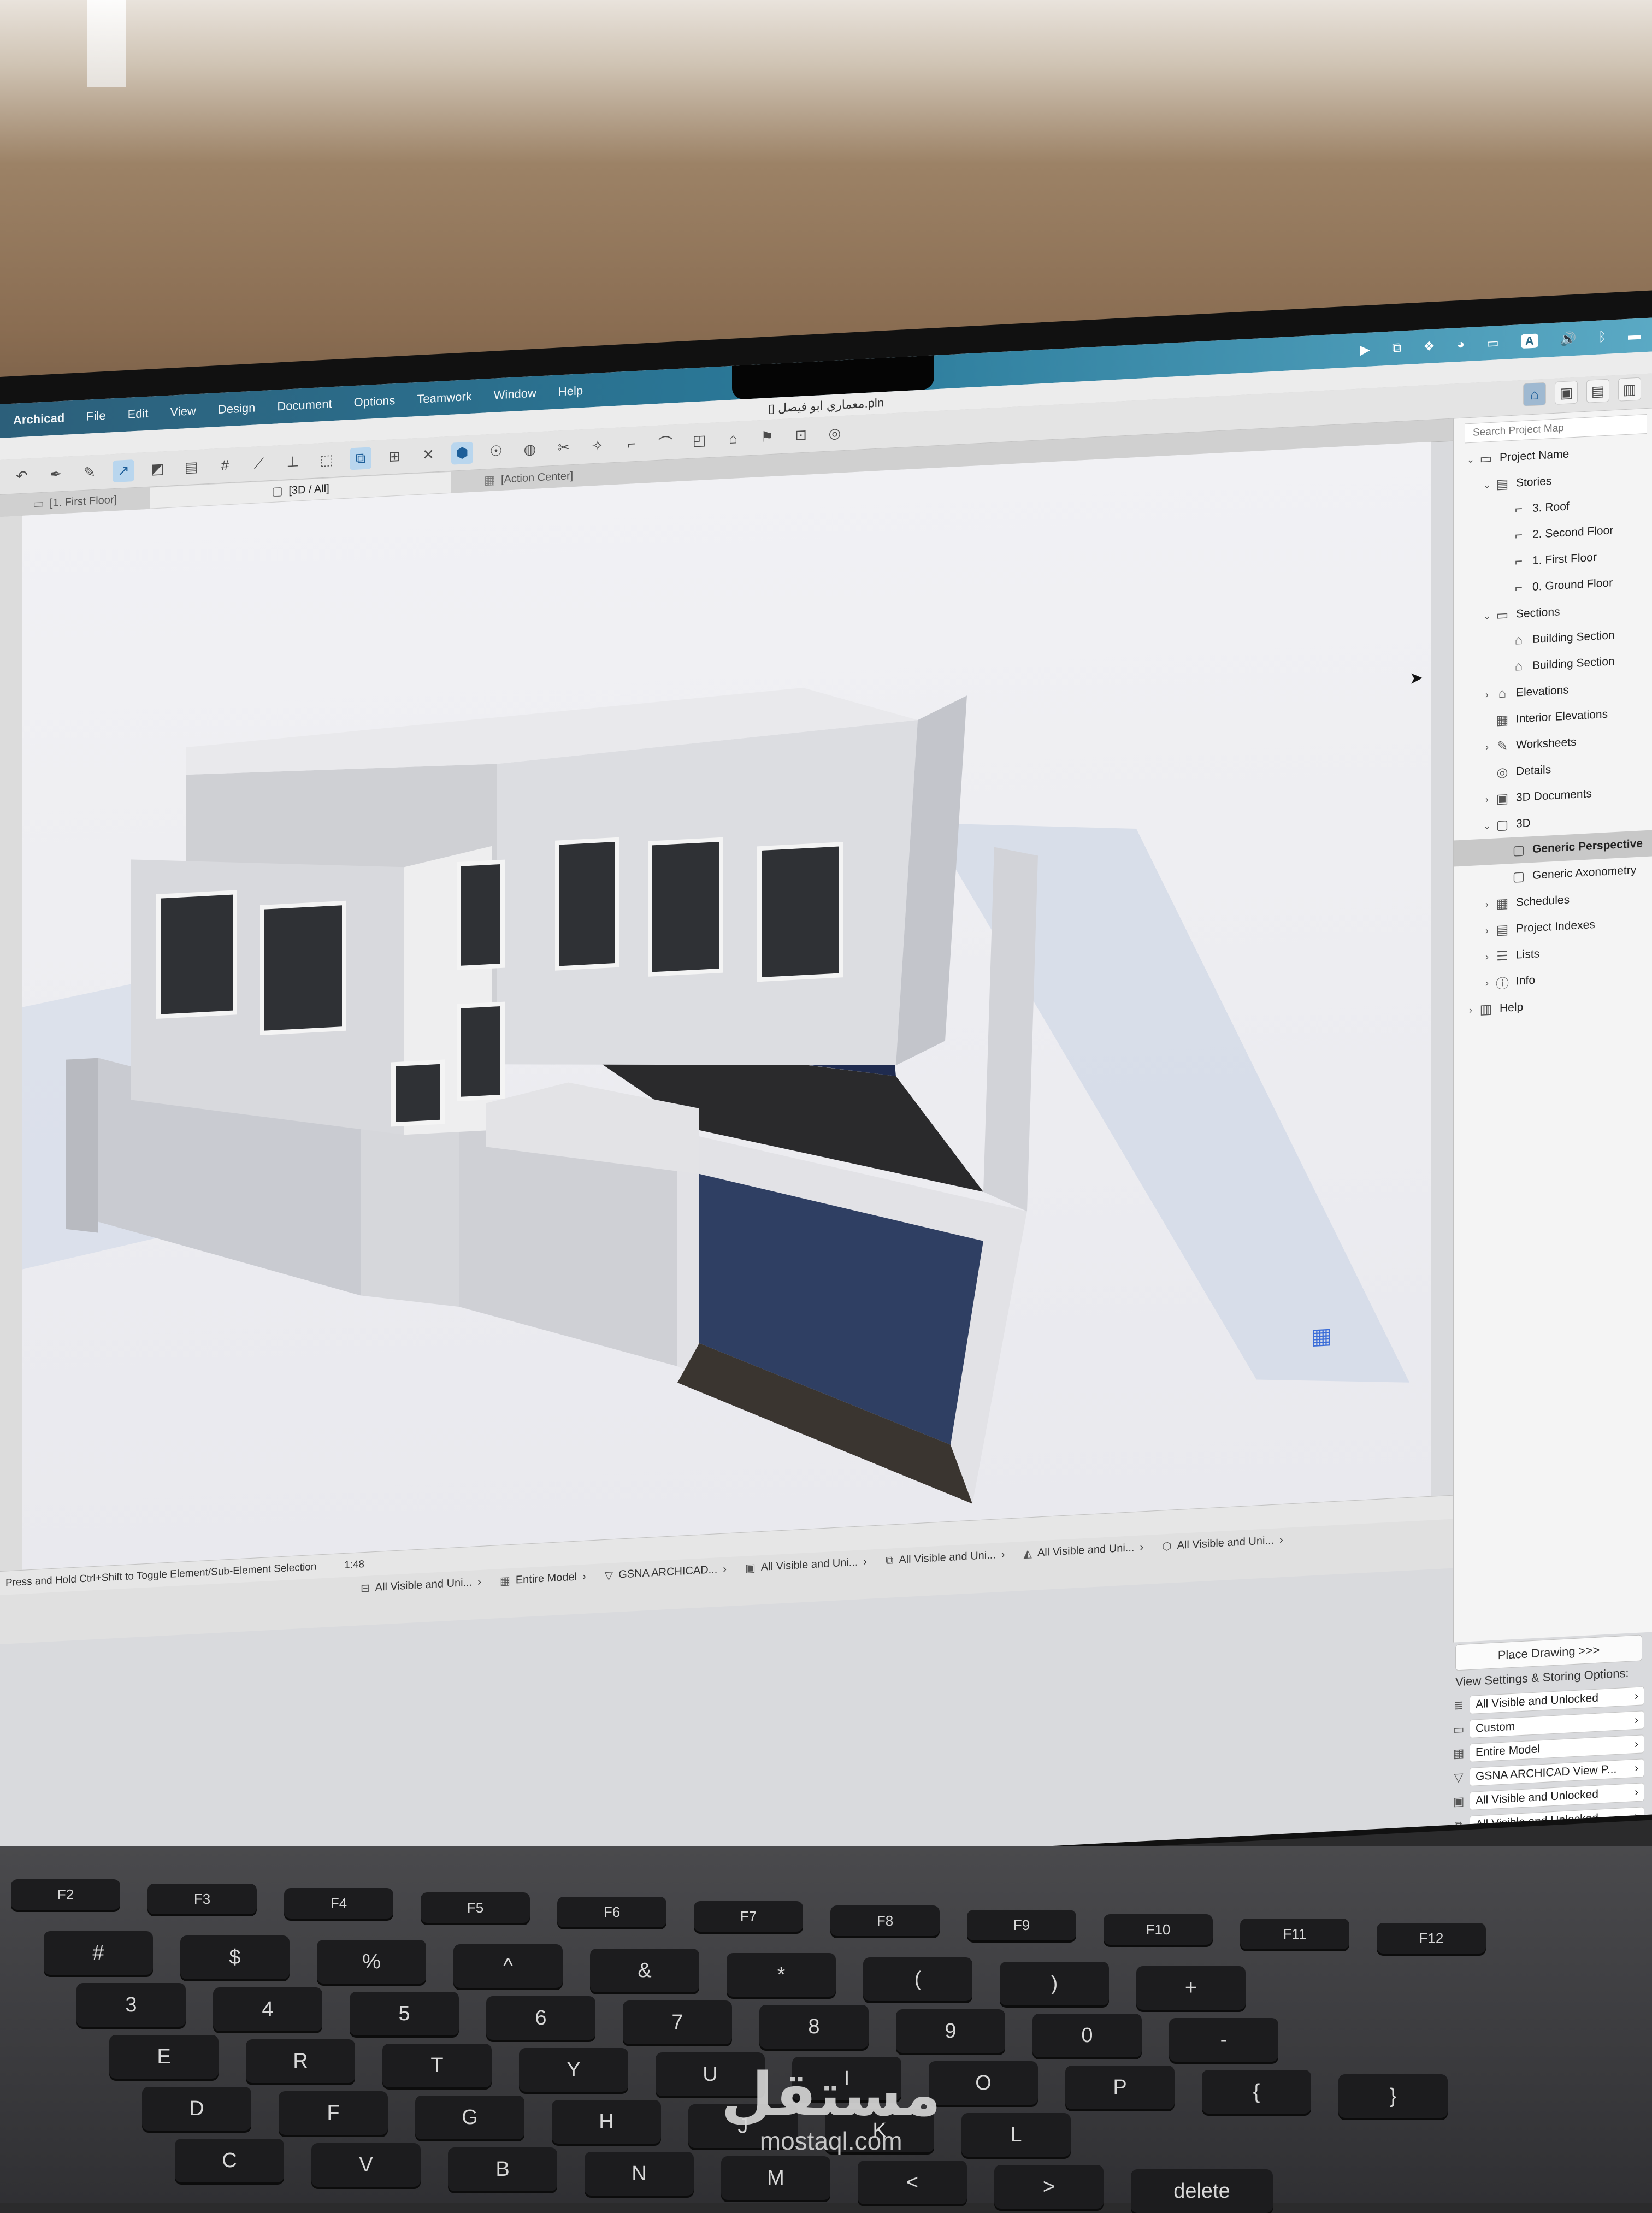 This screenshot has width=1652, height=2213. Describe the element at coordinates (1573, 663) in the screenshot. I see `tree-item-label: Building Section` at that location.